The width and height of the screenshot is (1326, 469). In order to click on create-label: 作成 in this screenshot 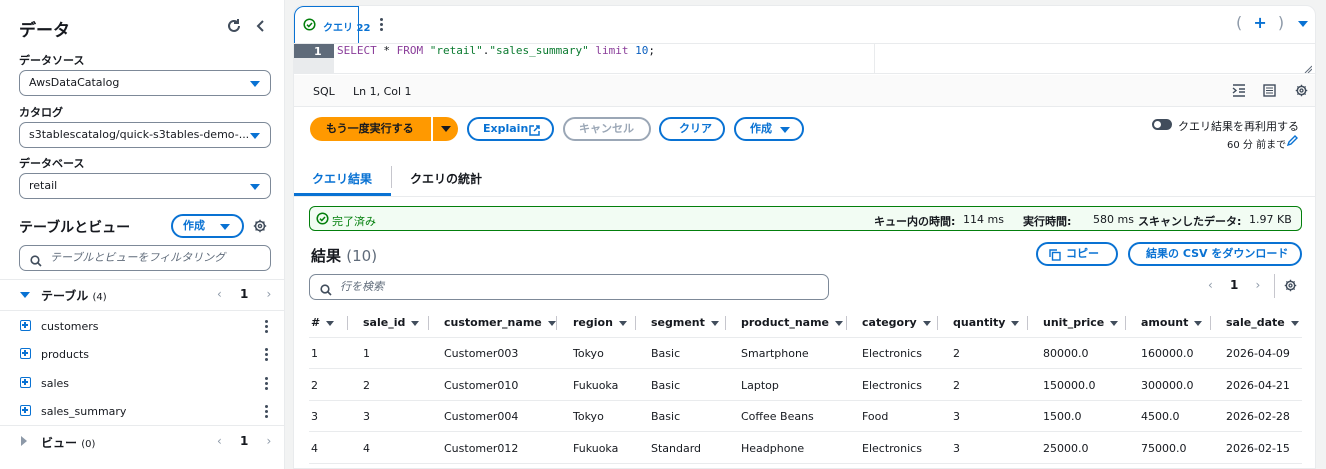, I will do `click(761, 128)`.